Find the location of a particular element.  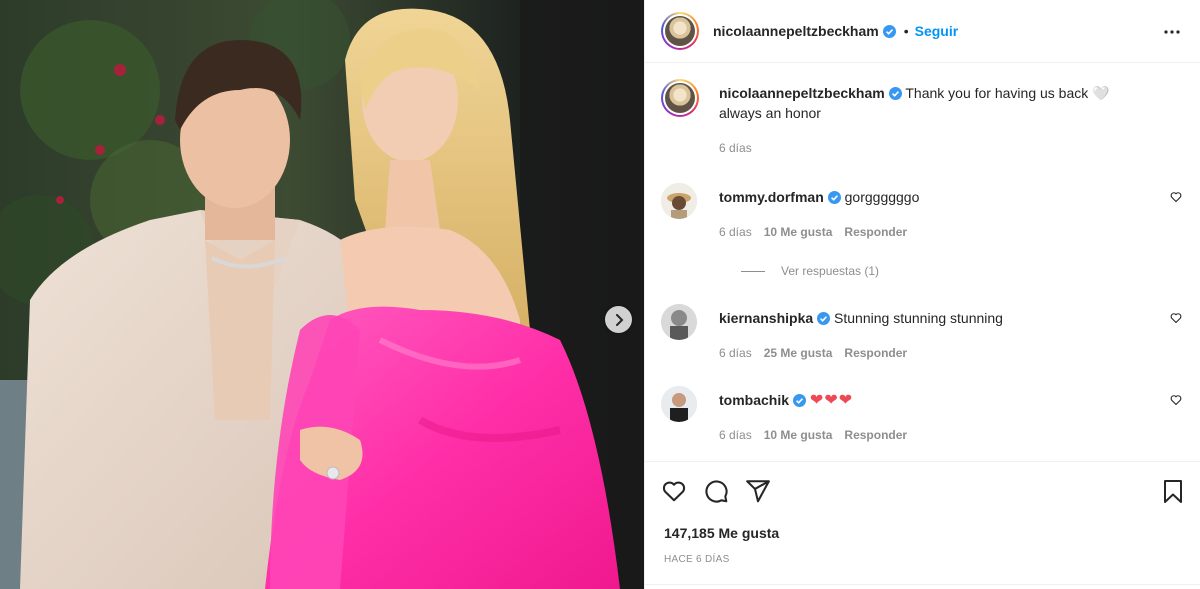

author-username: nicolaannepeltzbeckham is located at coordinates (796, 31).